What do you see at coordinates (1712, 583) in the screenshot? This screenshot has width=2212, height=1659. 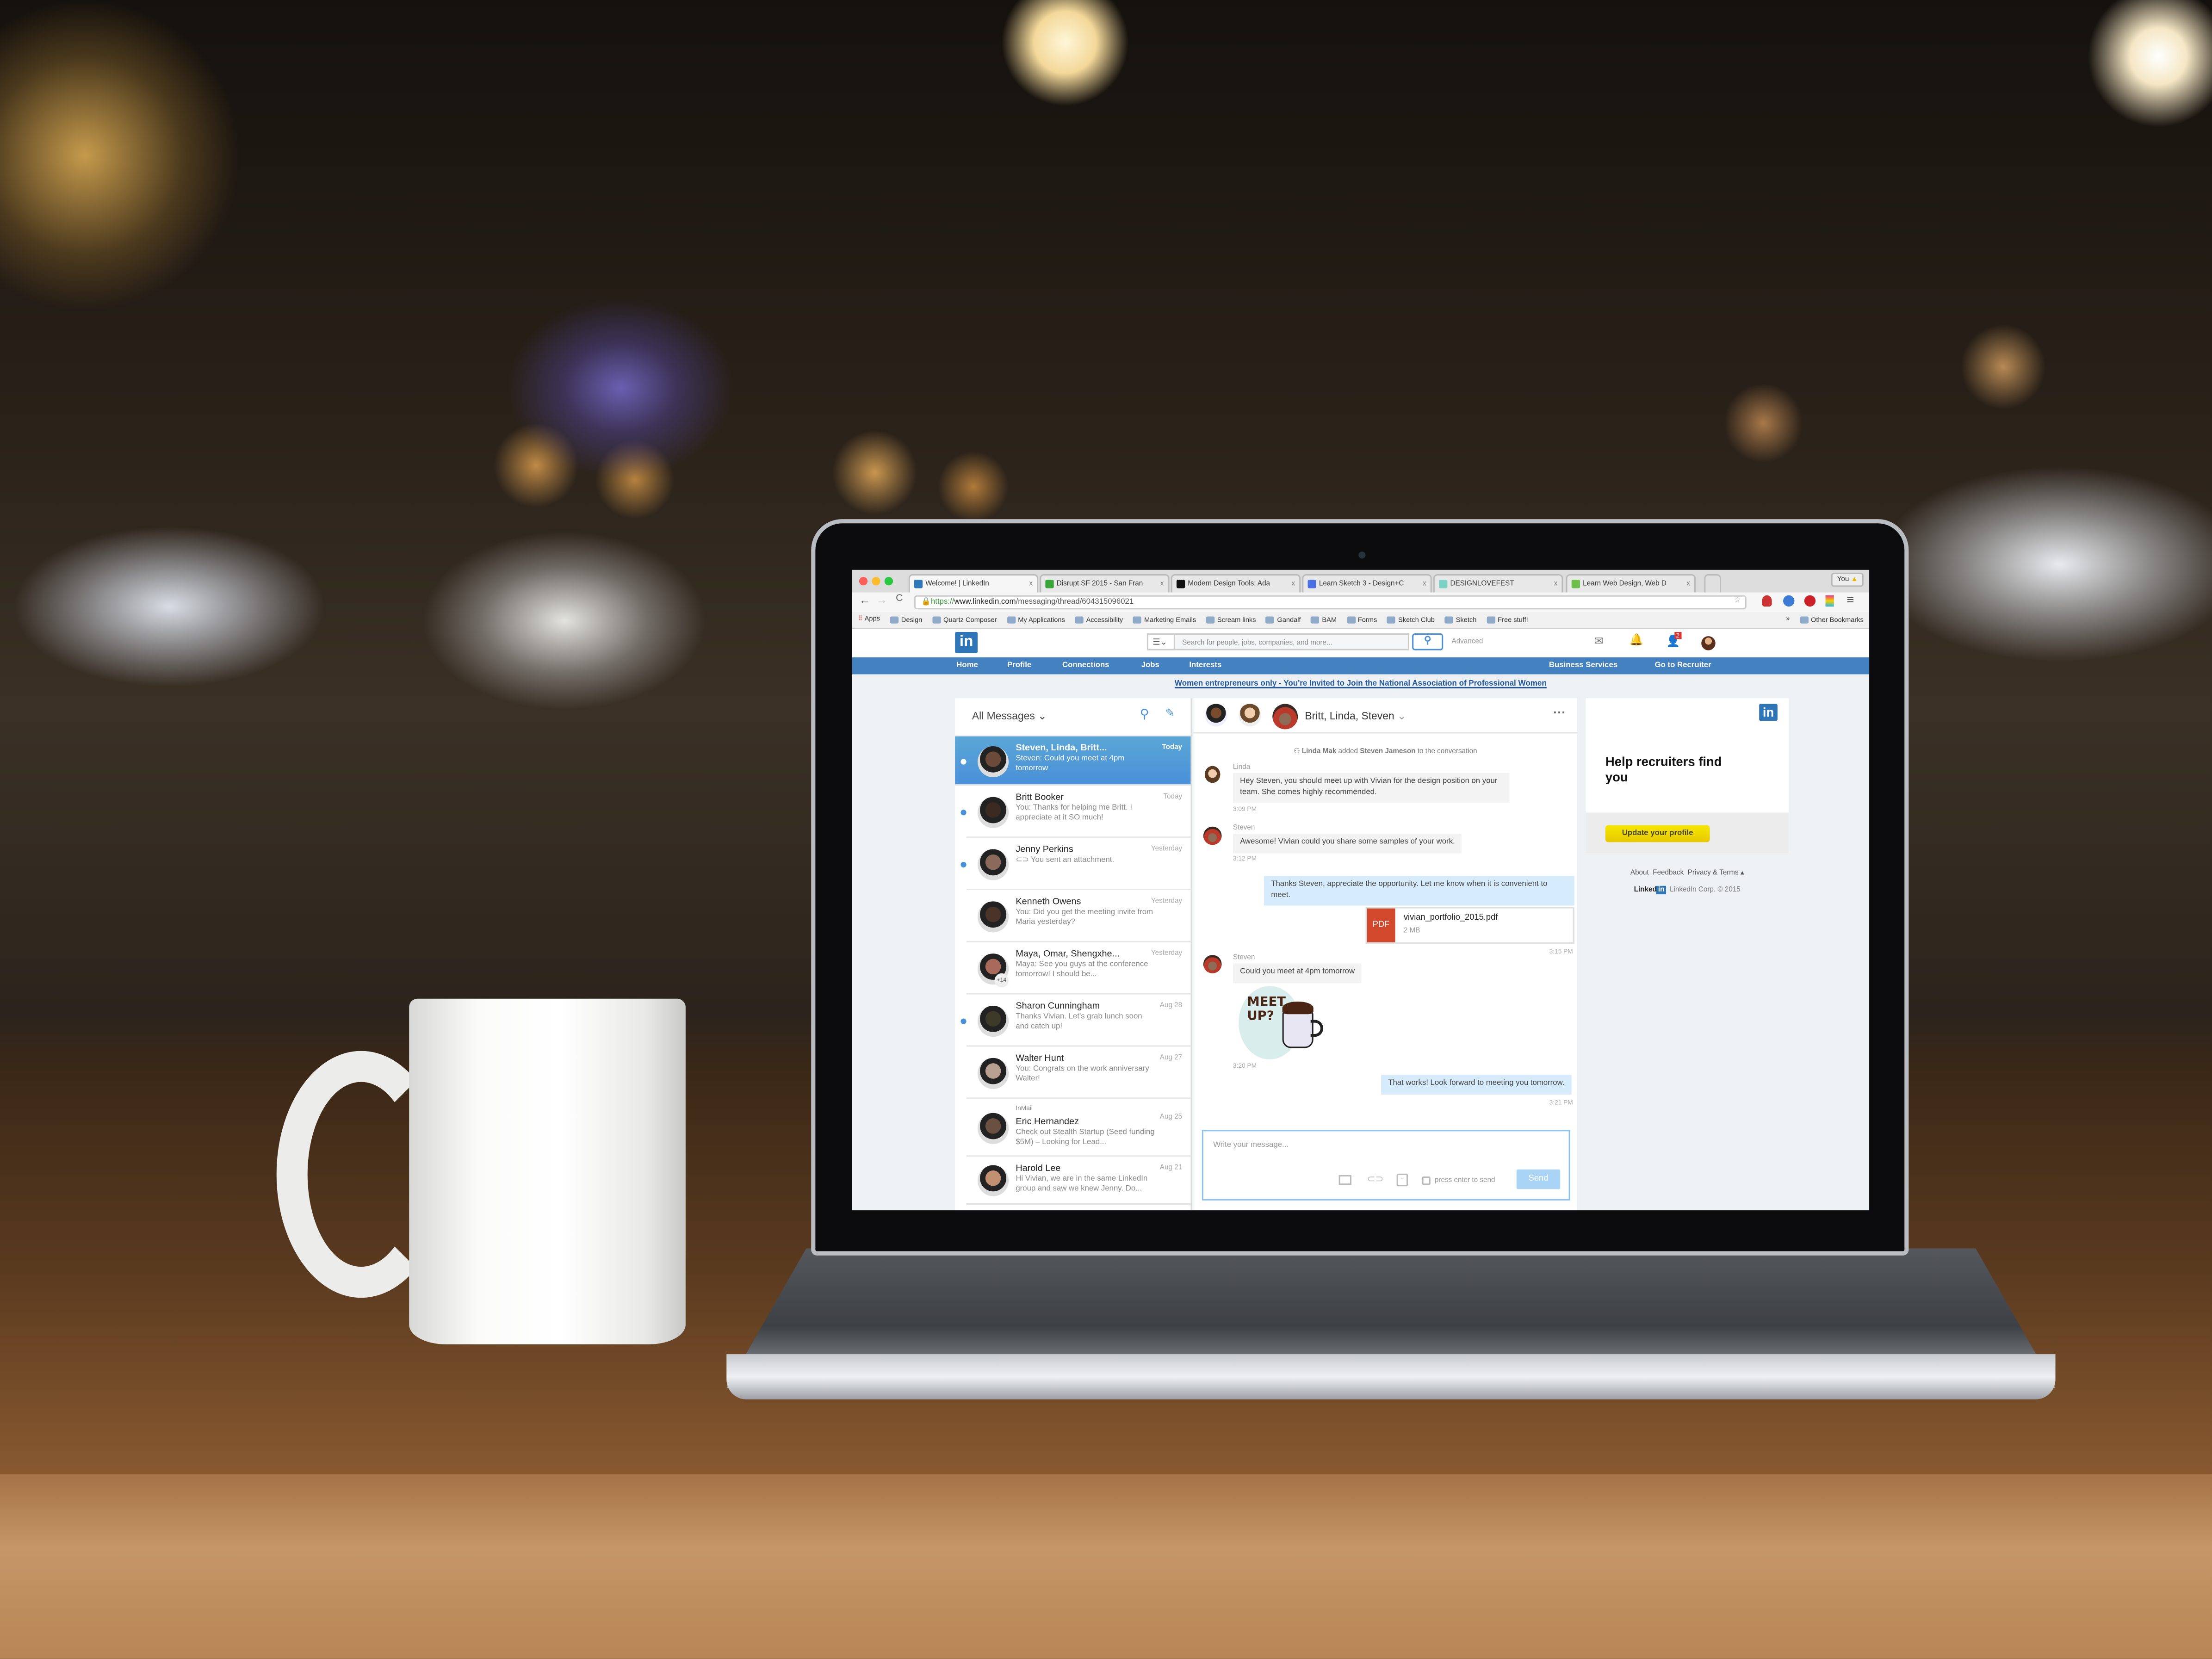 I see `new-tab-button` at bounding box center [1712, 583].